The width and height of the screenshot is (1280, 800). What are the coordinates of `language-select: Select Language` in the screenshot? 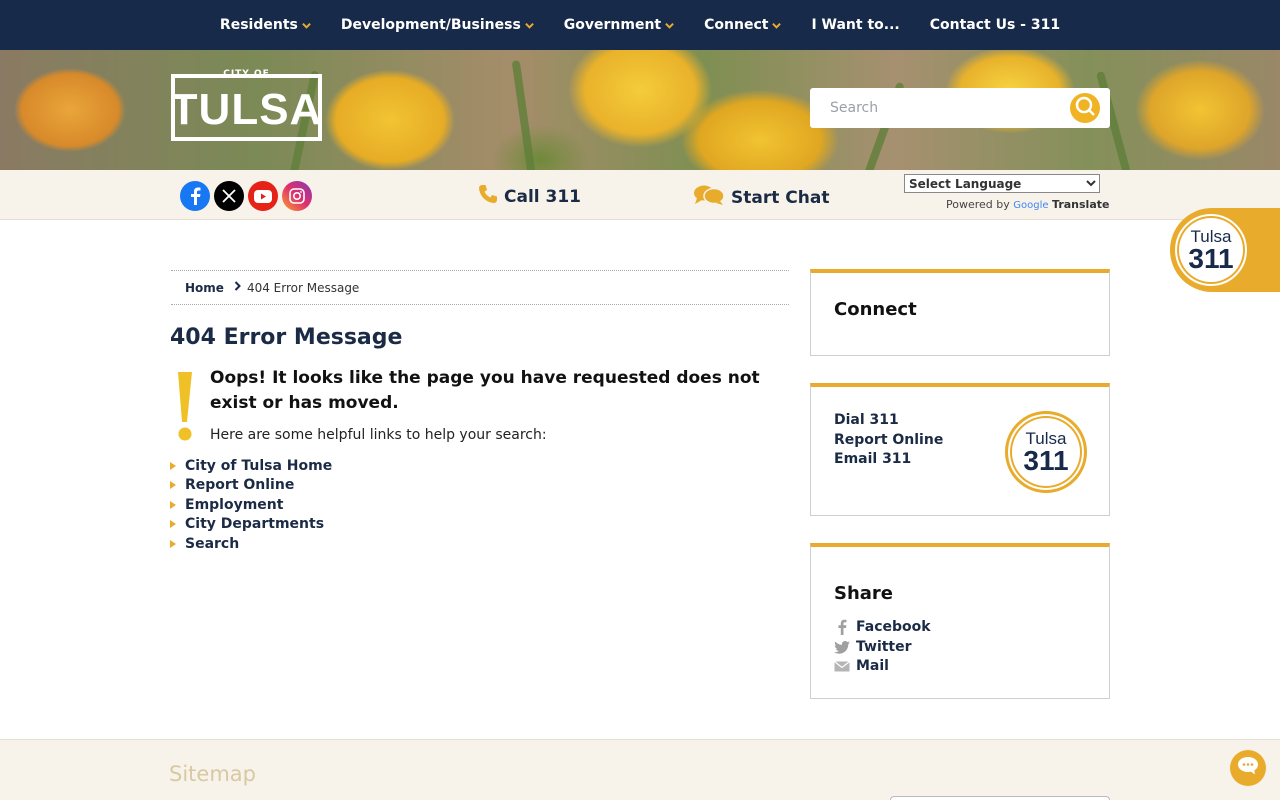 It's located at (1002, 183).